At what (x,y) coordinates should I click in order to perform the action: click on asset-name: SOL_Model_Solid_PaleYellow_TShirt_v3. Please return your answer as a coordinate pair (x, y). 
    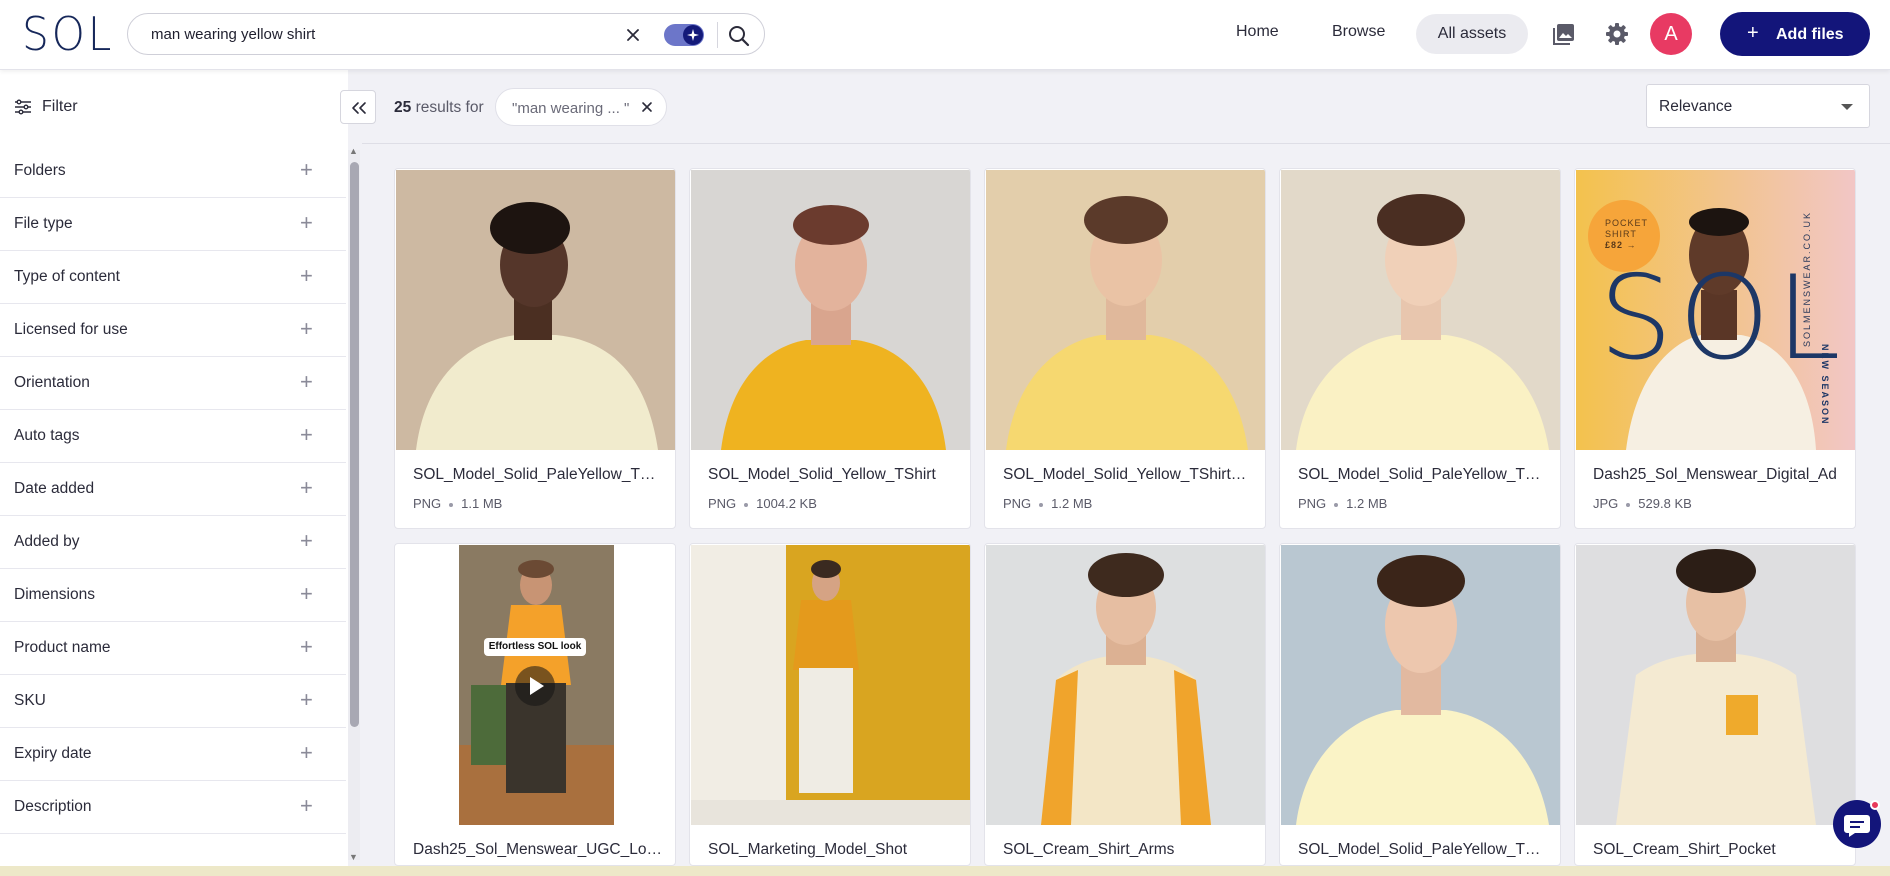
    Looking at the image, I should click on (1423, 850).